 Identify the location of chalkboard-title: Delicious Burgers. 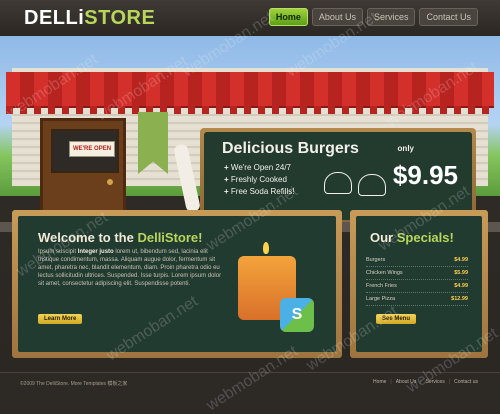
(290, 148).